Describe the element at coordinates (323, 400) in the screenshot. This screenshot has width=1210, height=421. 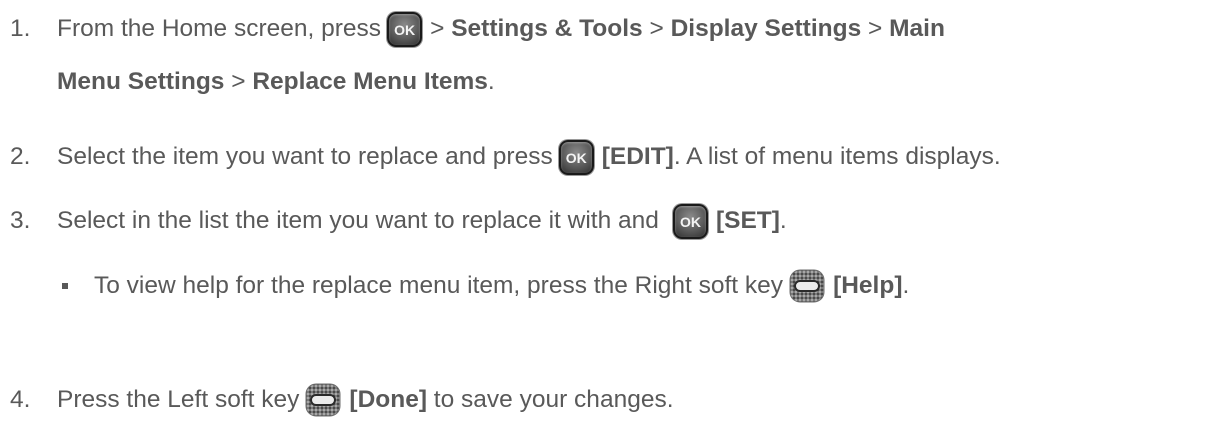
I see `left-soft-key-icon` at that location.